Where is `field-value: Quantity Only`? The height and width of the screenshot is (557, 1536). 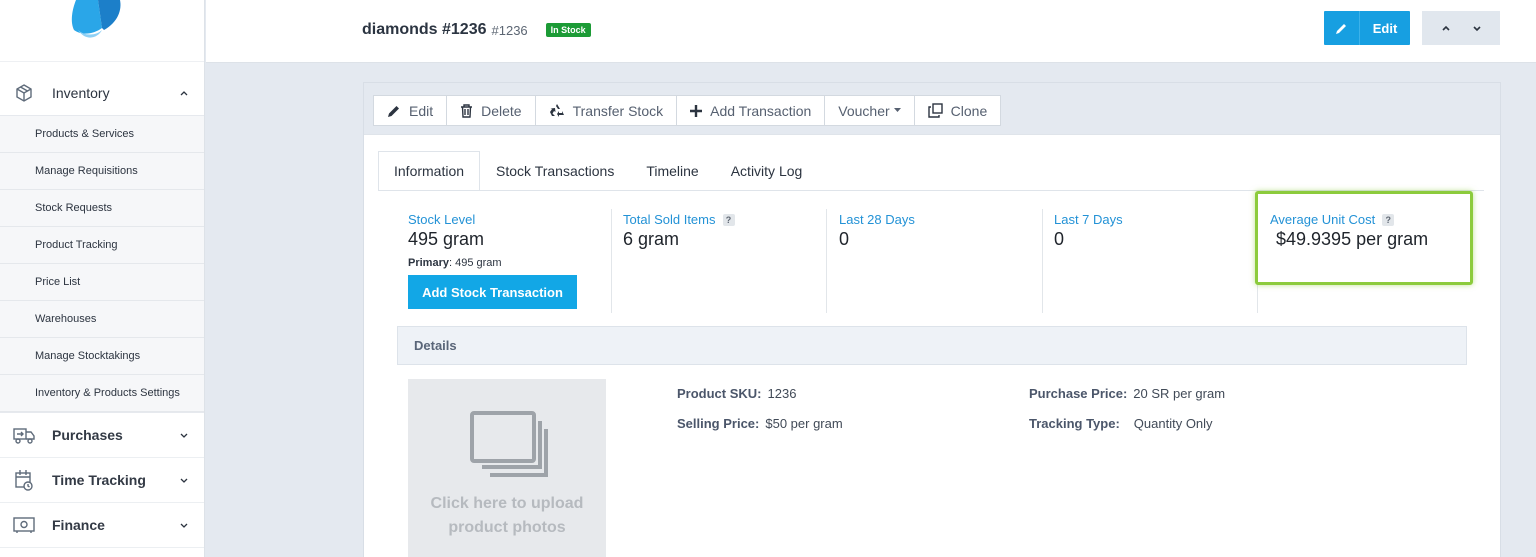
field-value: Quantity Only is located at coordinates (1173, 423).